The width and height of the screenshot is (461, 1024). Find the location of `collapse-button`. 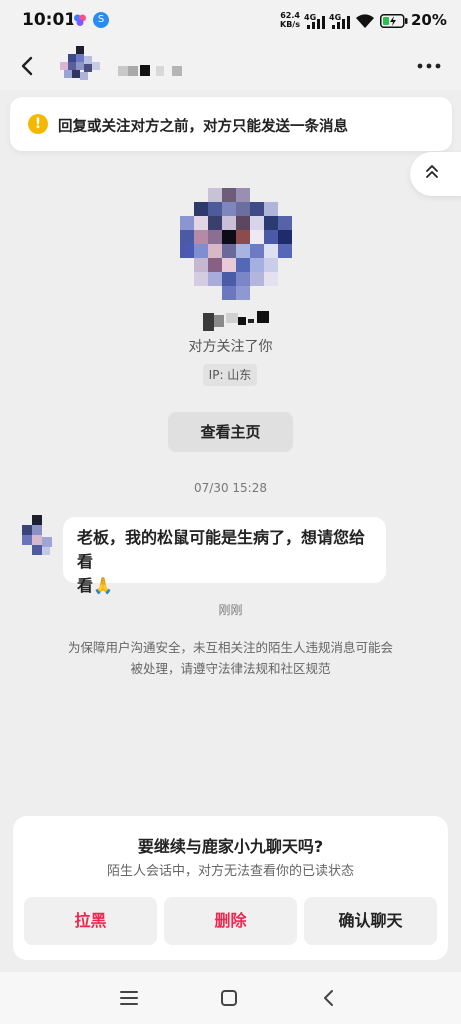

collapse-button is located at coordinates (435, 174).